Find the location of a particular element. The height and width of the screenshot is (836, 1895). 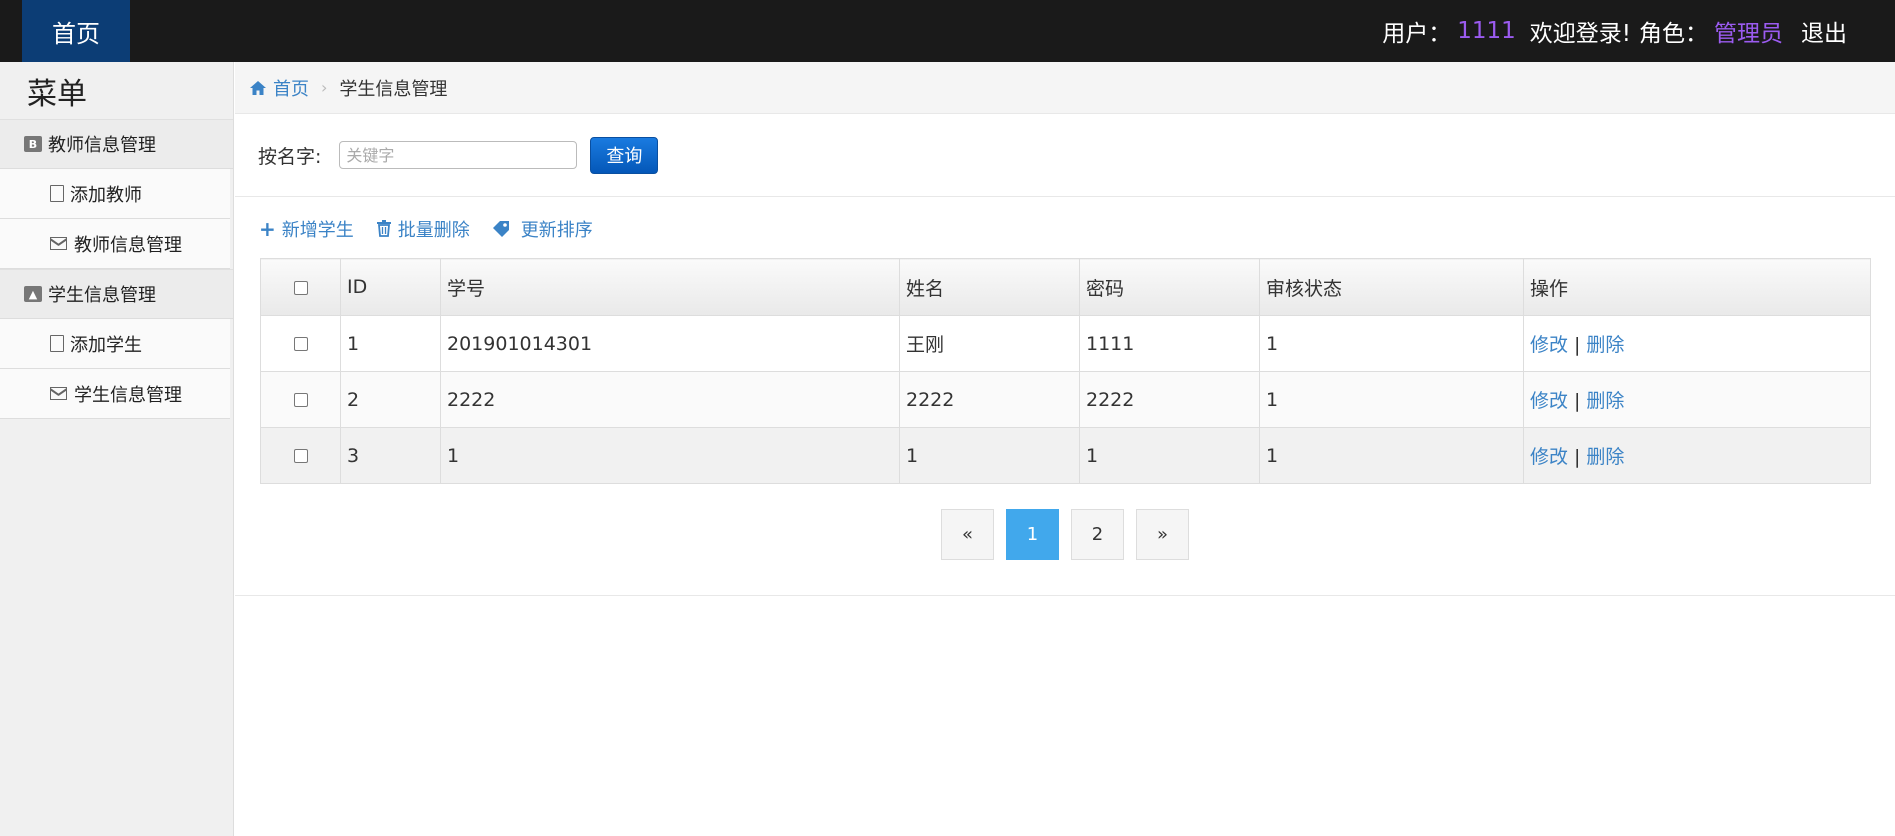

col-header-actions: 操作 is located at coordinates (1697, 287).